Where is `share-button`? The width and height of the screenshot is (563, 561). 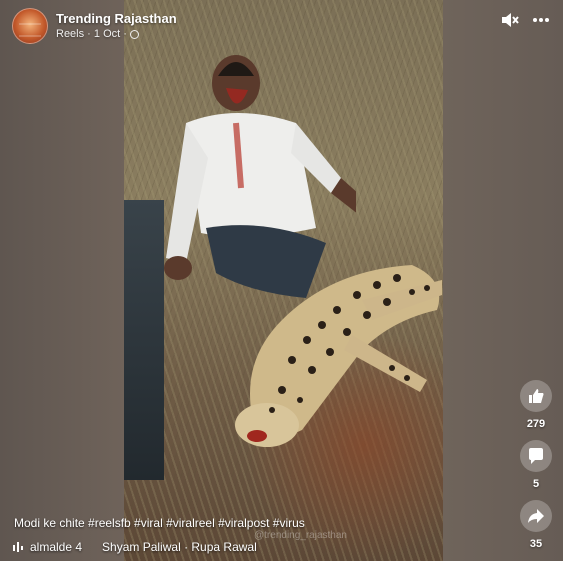
share-button is located at coordinates (536, 516).